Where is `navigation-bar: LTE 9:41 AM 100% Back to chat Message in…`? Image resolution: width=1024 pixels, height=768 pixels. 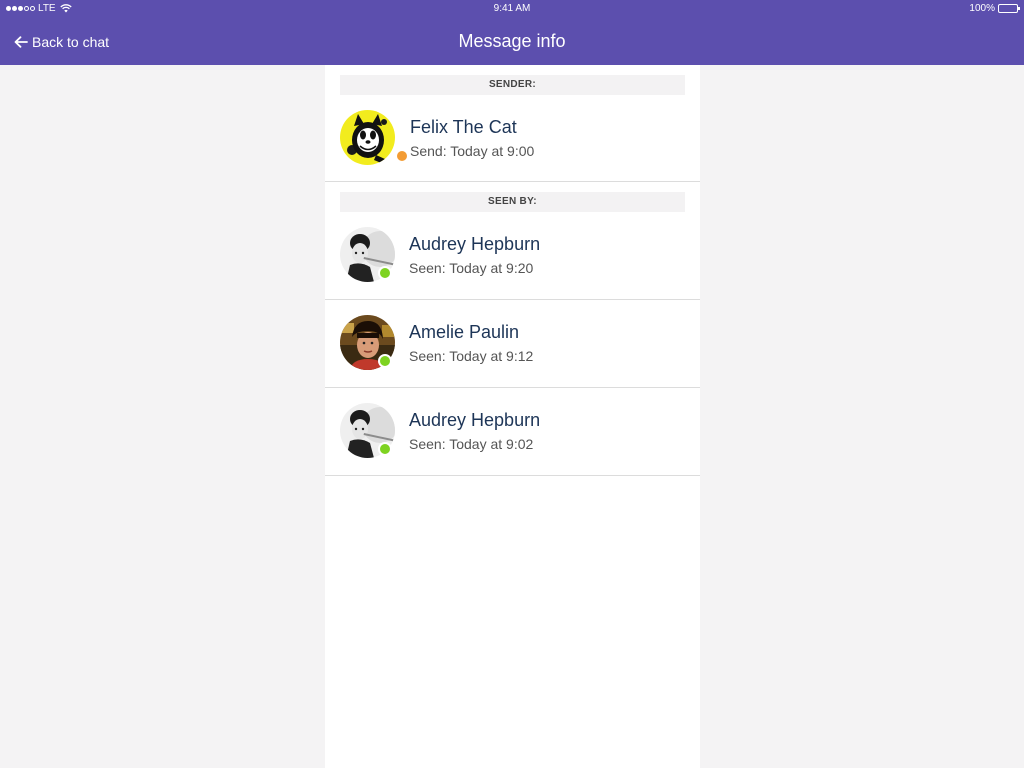
navigation-bar: LTE 9:41 AM 100% Back to chat Message in… is located at coordinates (512, 32).